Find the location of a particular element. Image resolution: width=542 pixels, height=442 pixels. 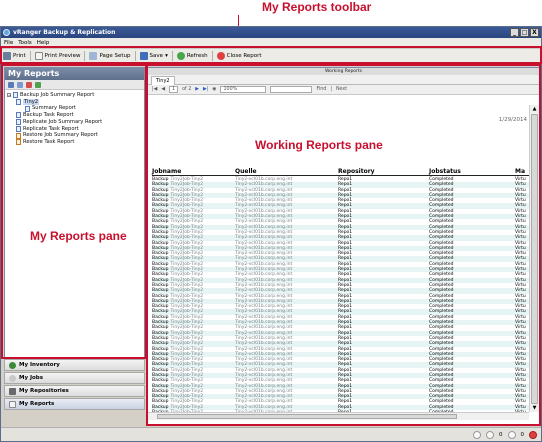

tree-item: Backup Task Report is located at coordinates (75, 115).